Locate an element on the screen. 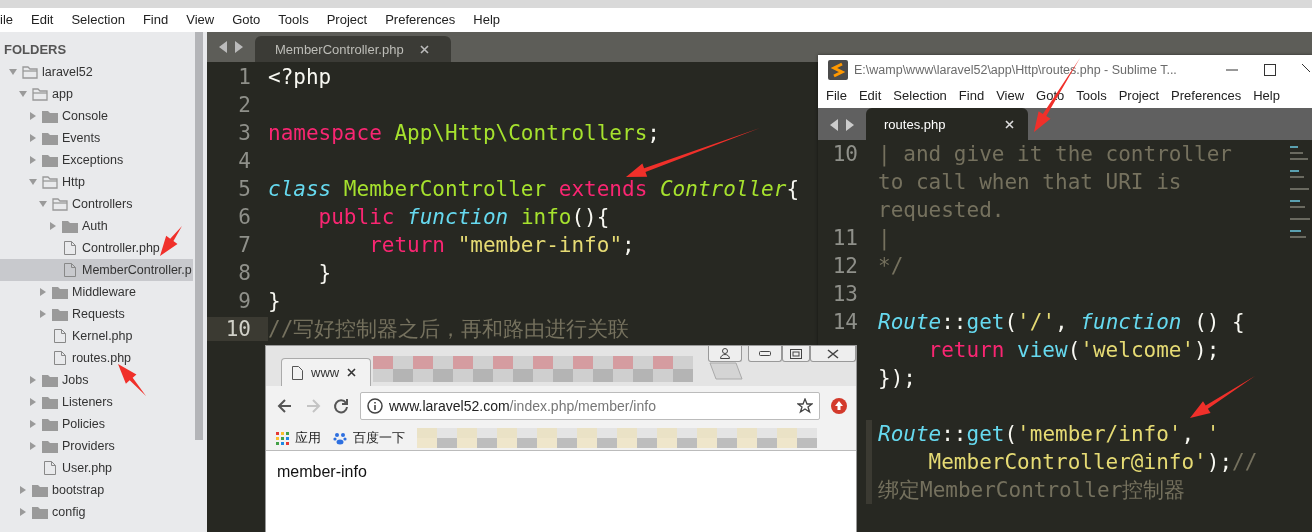 The height and width of the screenshot is (532, 1312). sidebar-item: Exceptions is located at coordinates (96, 160).